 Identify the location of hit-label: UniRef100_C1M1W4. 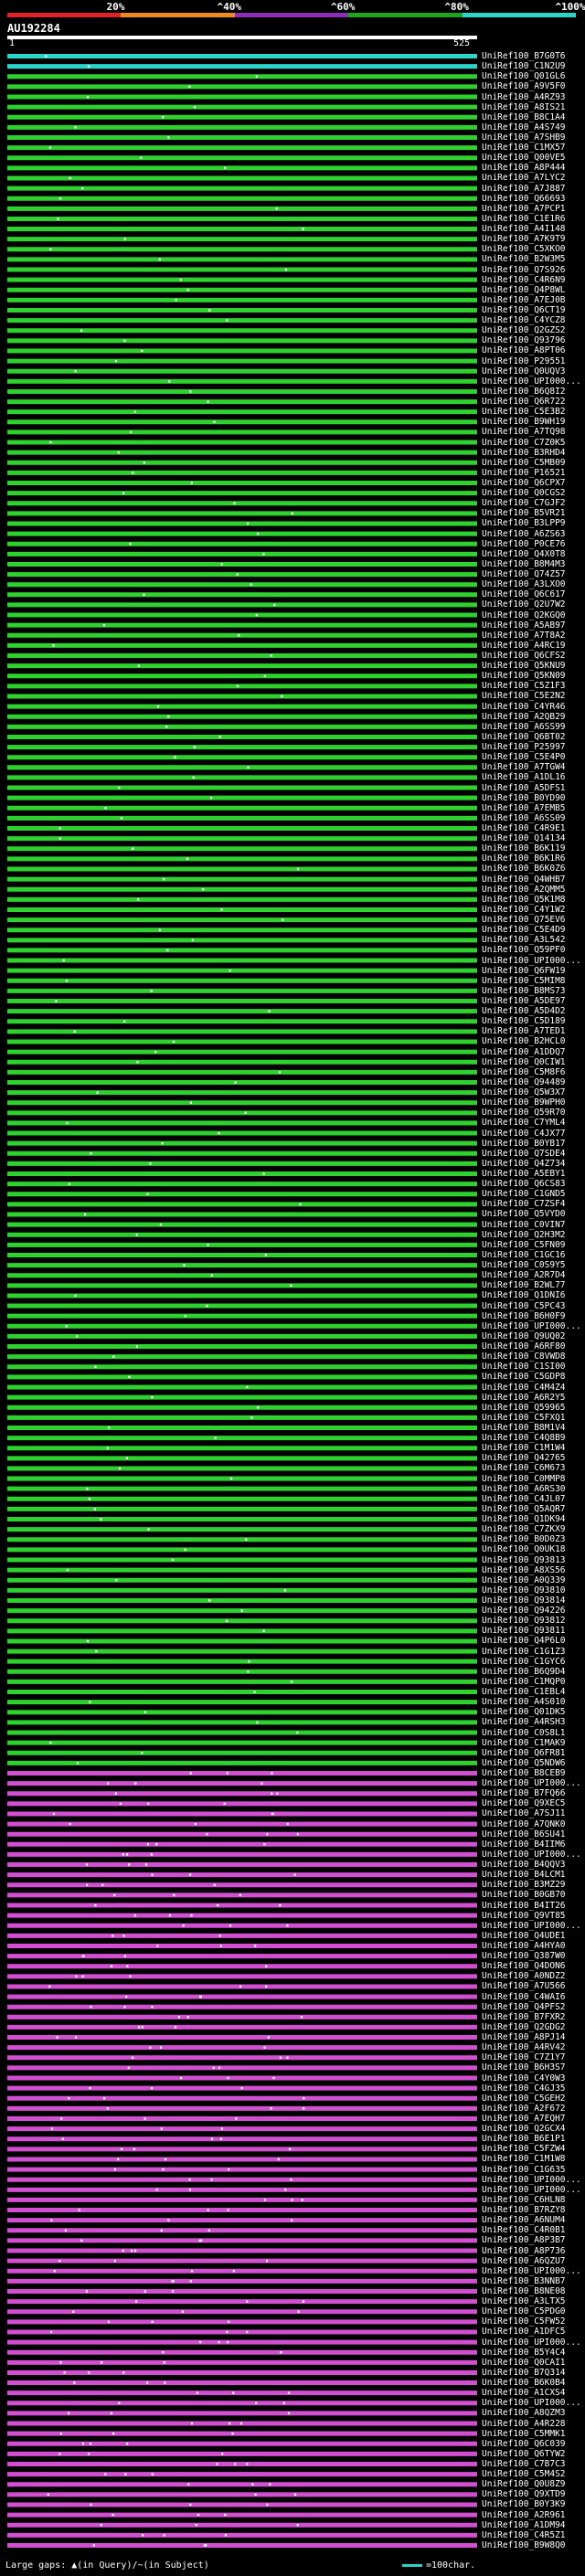
(524, 1448).